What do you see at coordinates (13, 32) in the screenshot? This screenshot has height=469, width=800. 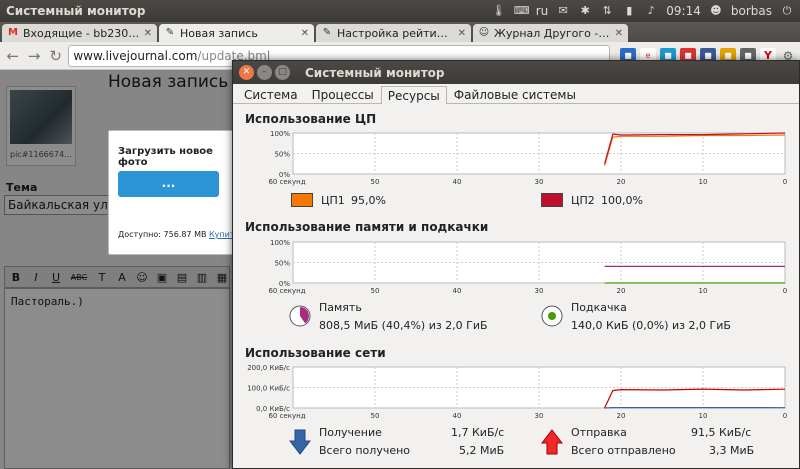 I see `gmail-icon: M` at bounding box center [13, 32].